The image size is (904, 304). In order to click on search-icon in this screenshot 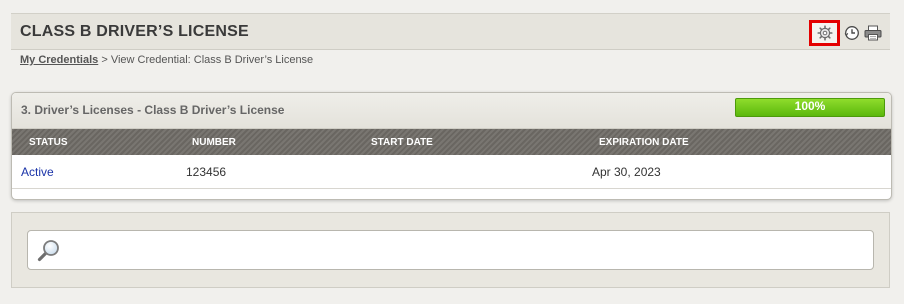, I will do `click(48, 251)`.